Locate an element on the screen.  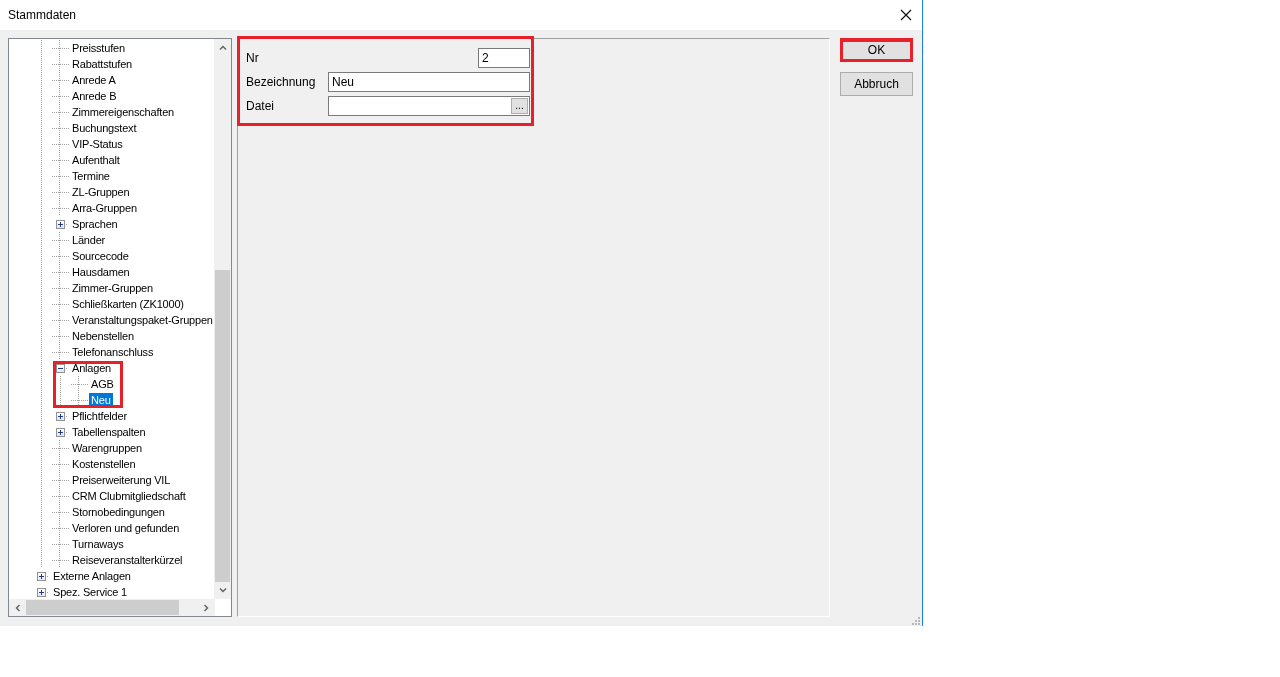
tree-item: Zimmereigenschaften is located at coordinates (123, 112).